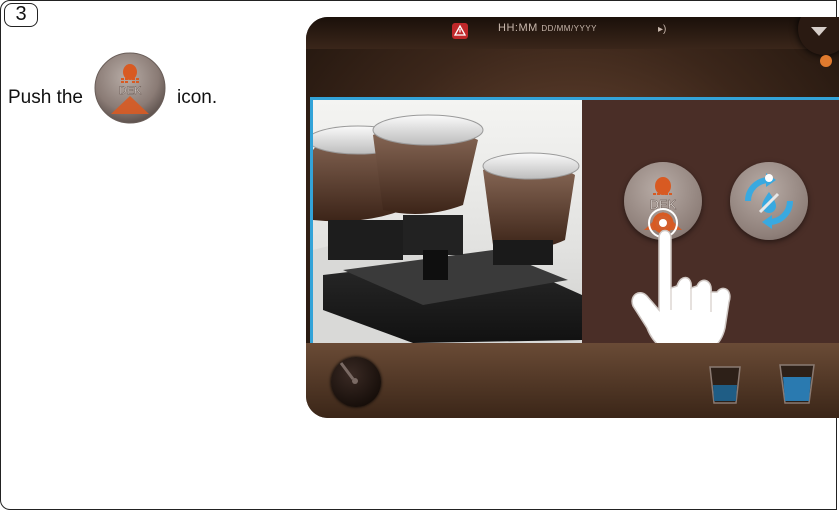  I want to click on cup-large-icon, so click(797, 384).